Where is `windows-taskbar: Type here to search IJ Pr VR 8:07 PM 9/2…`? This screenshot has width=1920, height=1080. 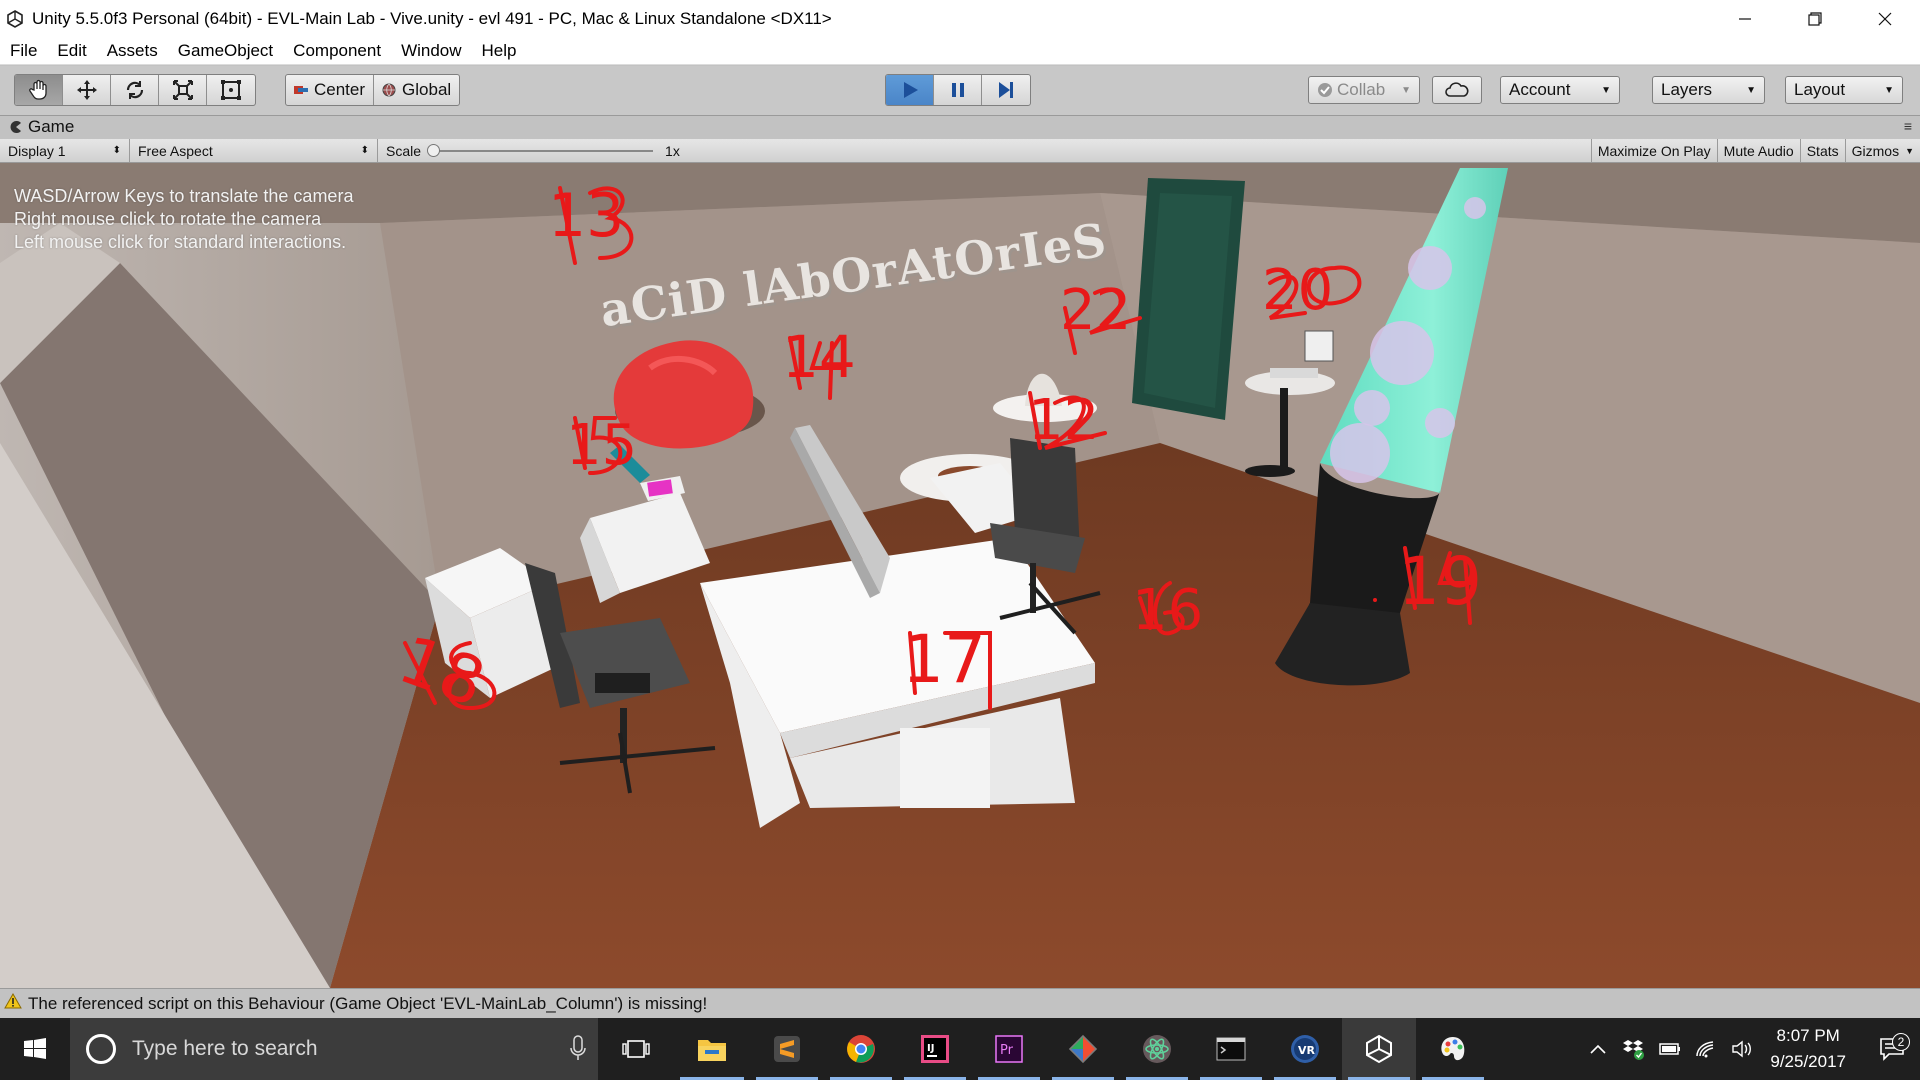
windows-taskbar: Type here to search IJ Pr VR 8:07 PM 9/2… is located at coordinates (960, 1049).